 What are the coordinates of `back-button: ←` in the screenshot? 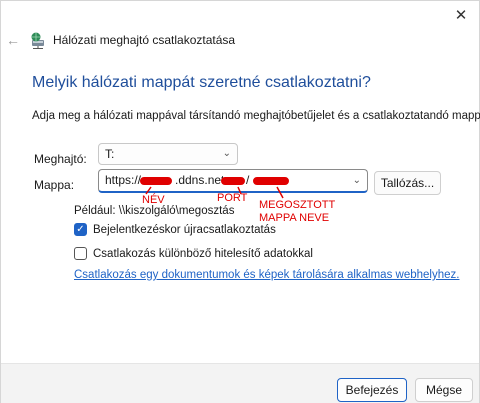 It's located at (13, 40).